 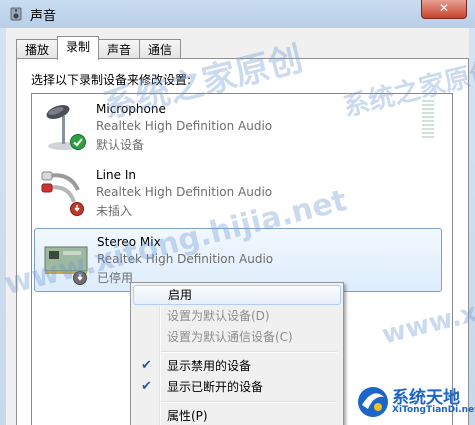 What do you see at coordinates (160, 49) in the screenshot?
I see `tab-communications: 通信` at bounding box center [160, 49].